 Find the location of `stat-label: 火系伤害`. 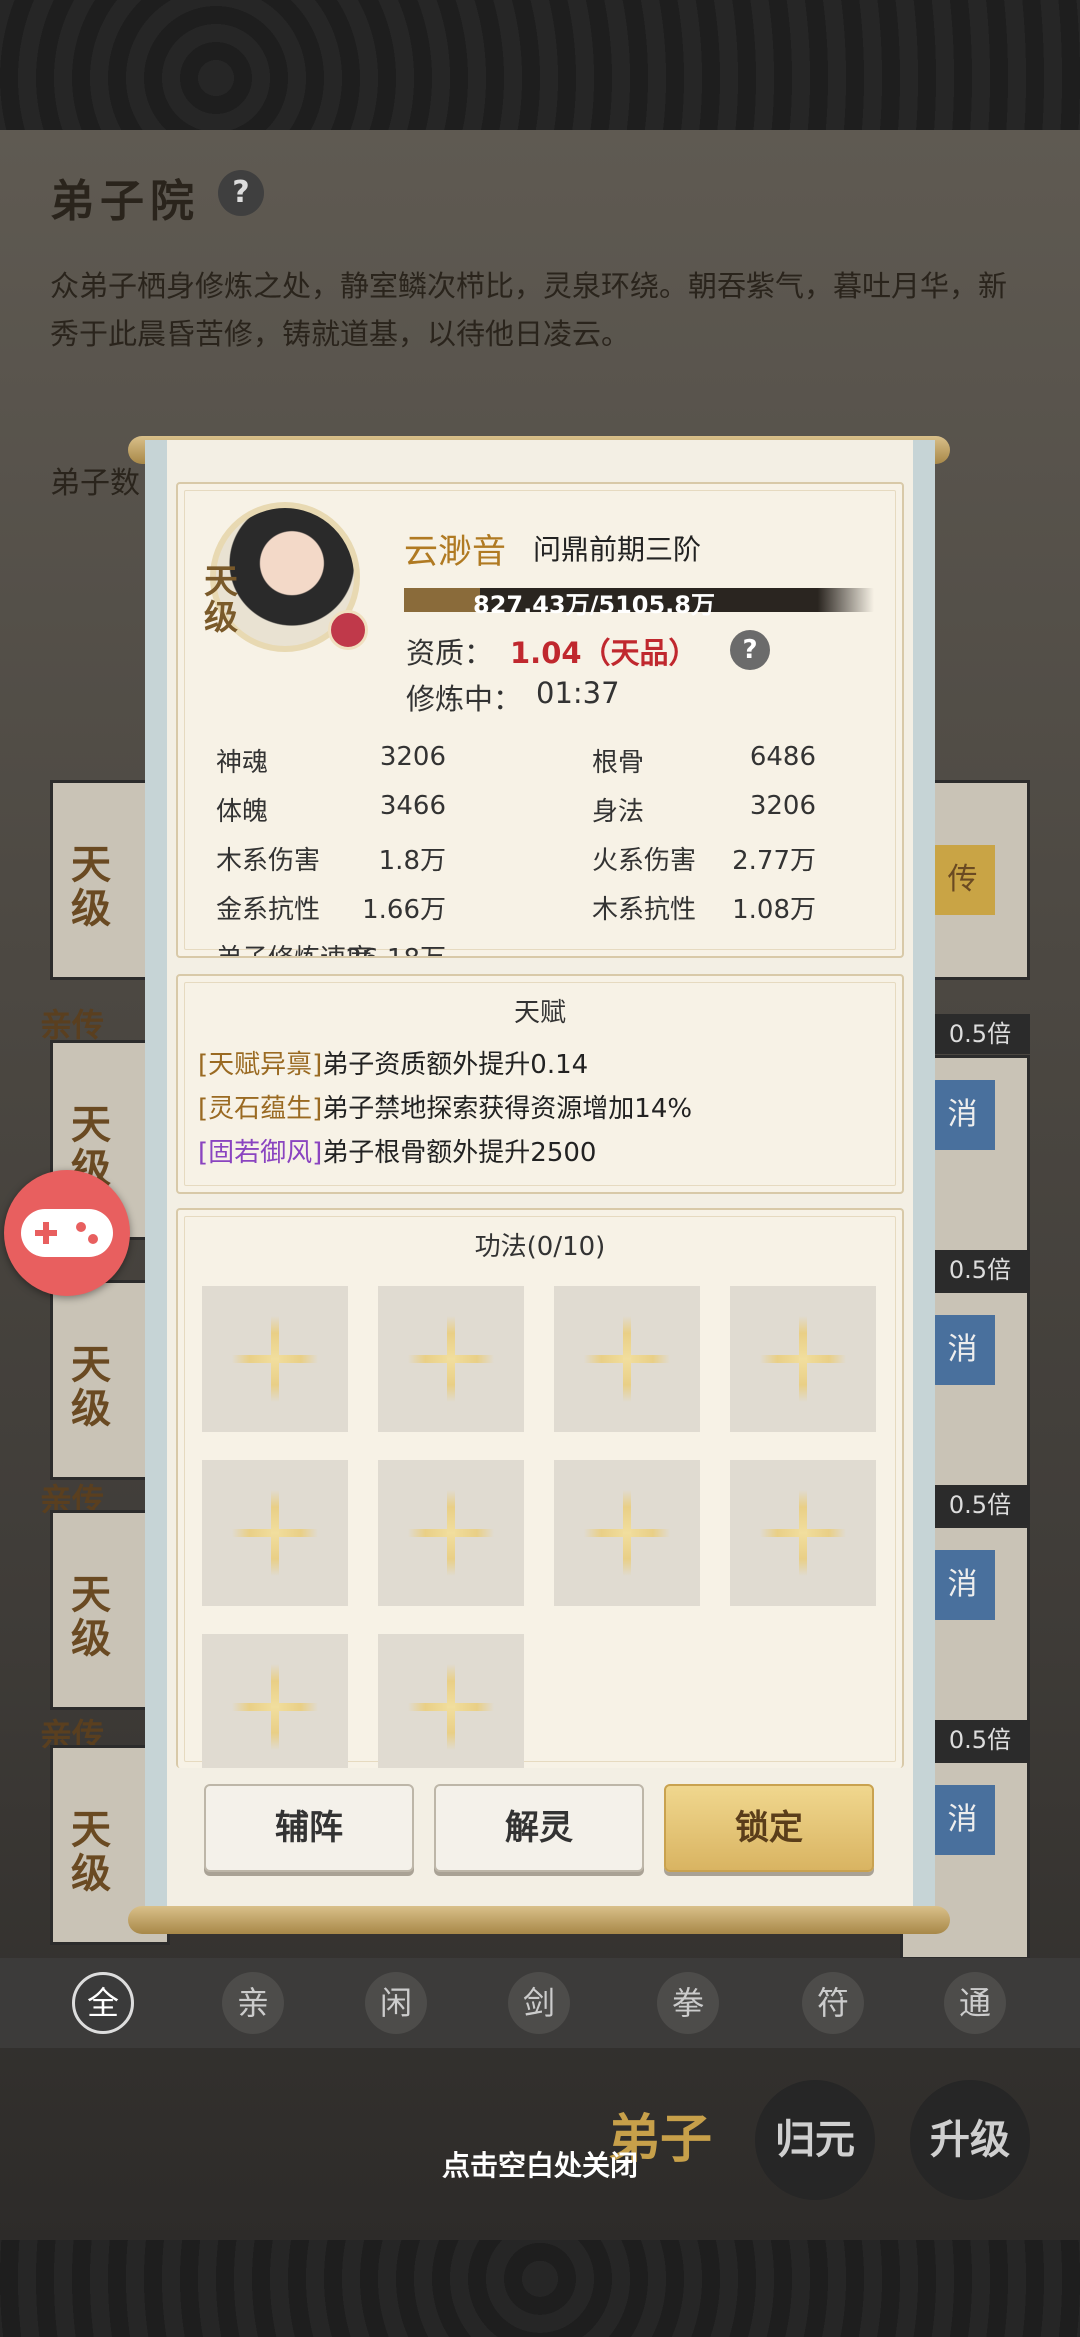

stat-label: 火系伤害 is located at coordinates (644, 861).